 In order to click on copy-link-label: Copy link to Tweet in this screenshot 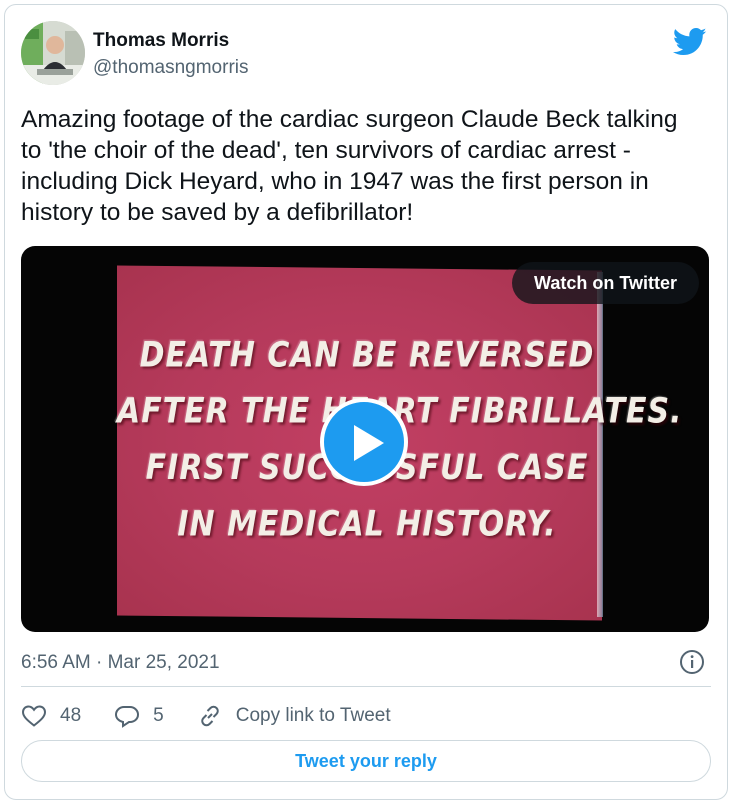, I will do `click(313, 715)`.